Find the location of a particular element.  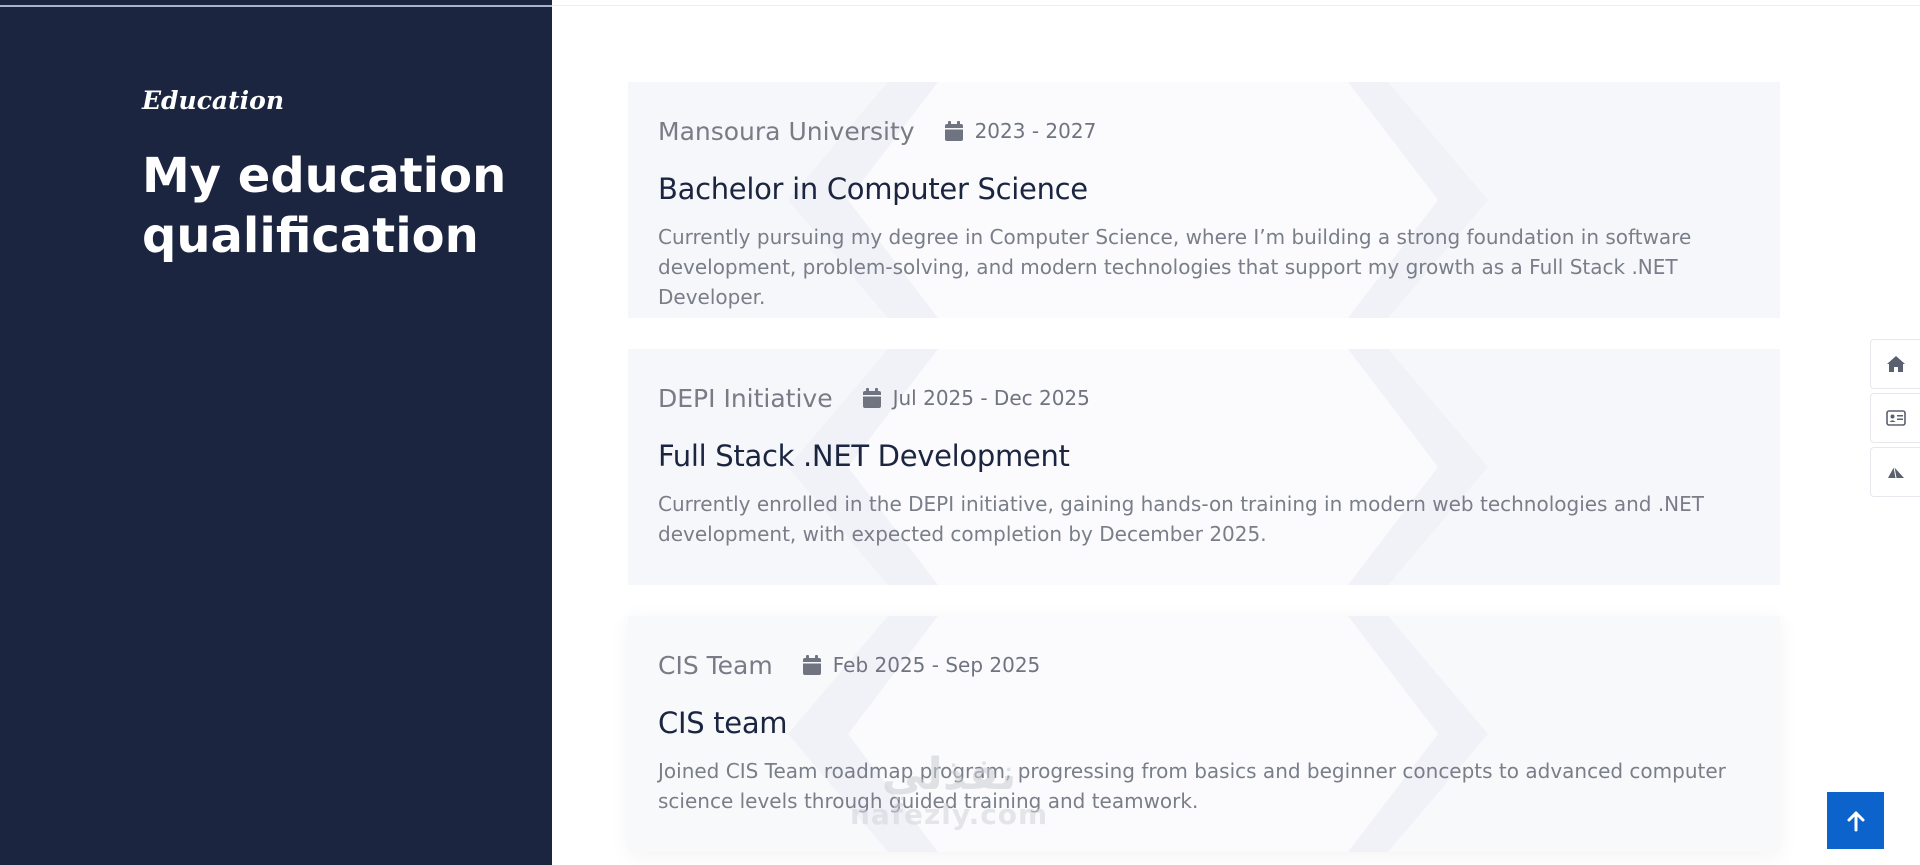

nav-home-button is located at coordinates (1895, 364).